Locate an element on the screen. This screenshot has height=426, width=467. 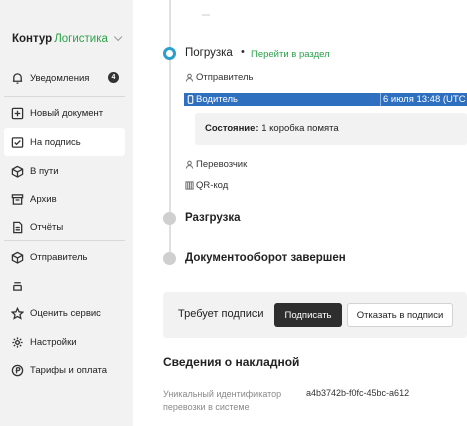
sidebar-item-label: Архив is located at coordinates (43, 199).